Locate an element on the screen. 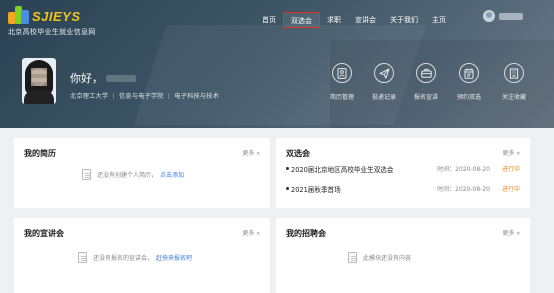 Image resolution: width=554 pixels, height=293 pixels. quick-delivery-records-label: 投递记录 is located at coordinates (383, 97).